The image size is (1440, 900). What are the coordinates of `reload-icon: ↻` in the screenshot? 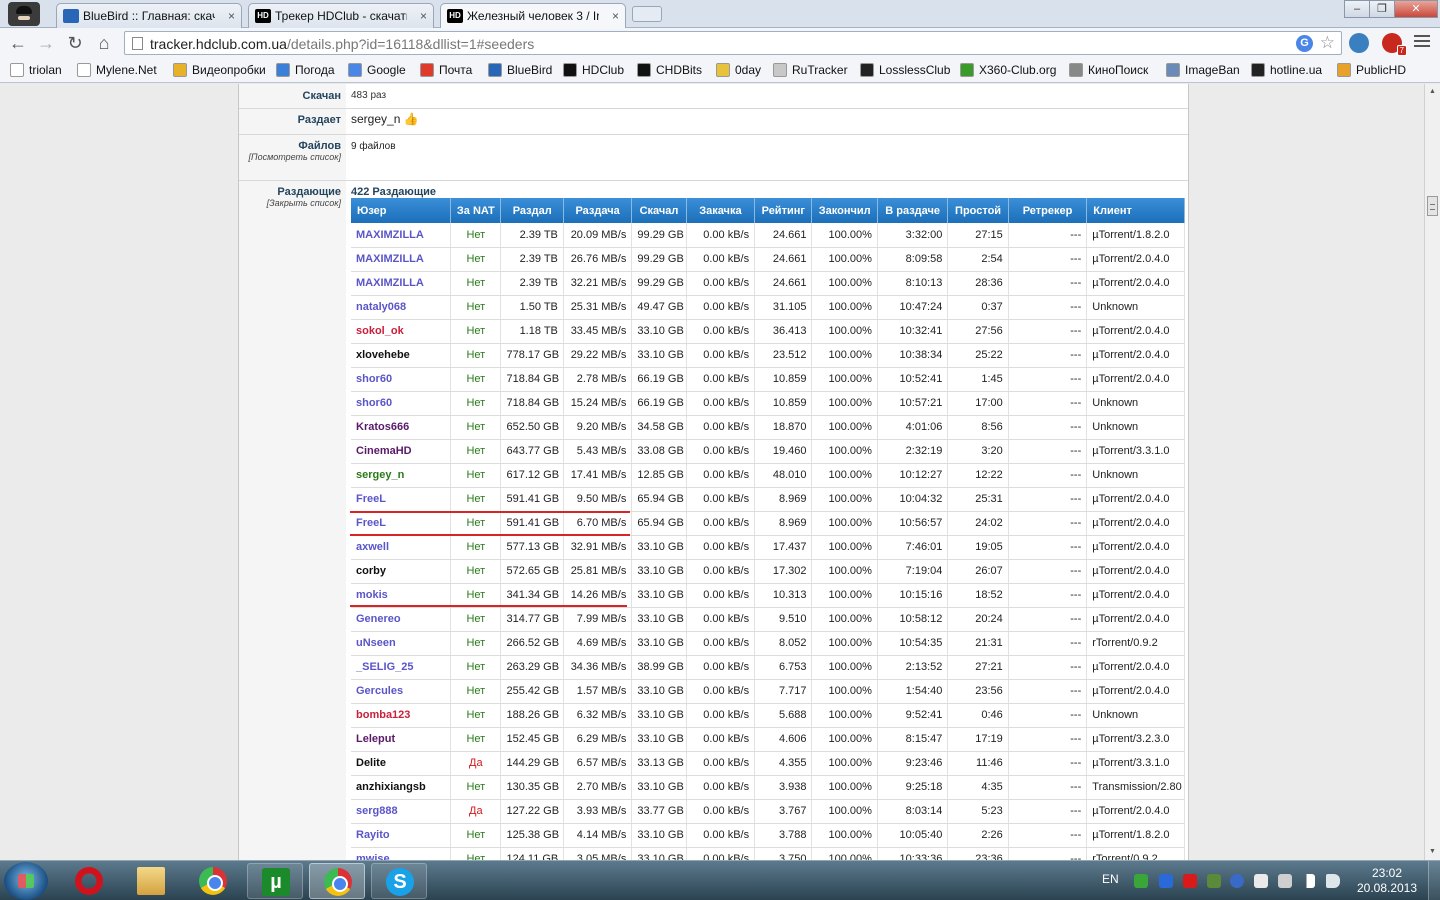 It's located at (75, 43).